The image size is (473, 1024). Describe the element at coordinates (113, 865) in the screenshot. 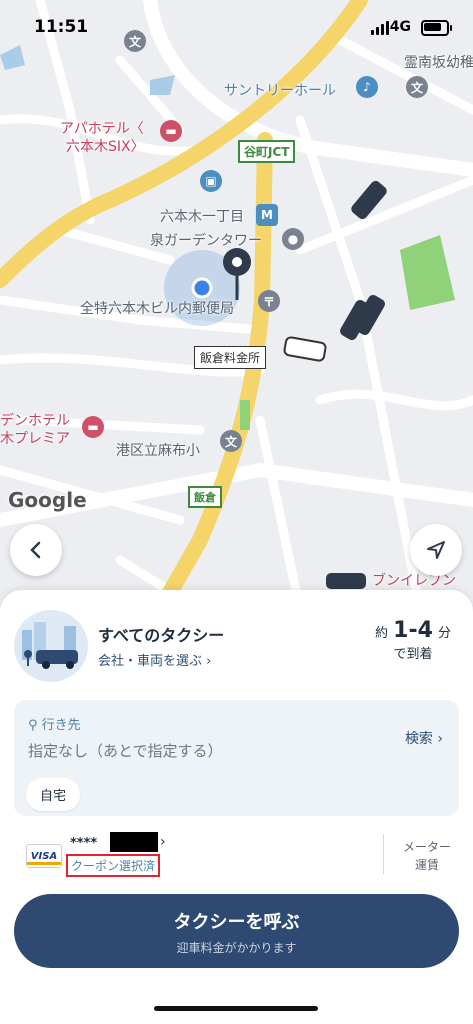

I see `coupon-status: クーポン選択済` at that location.